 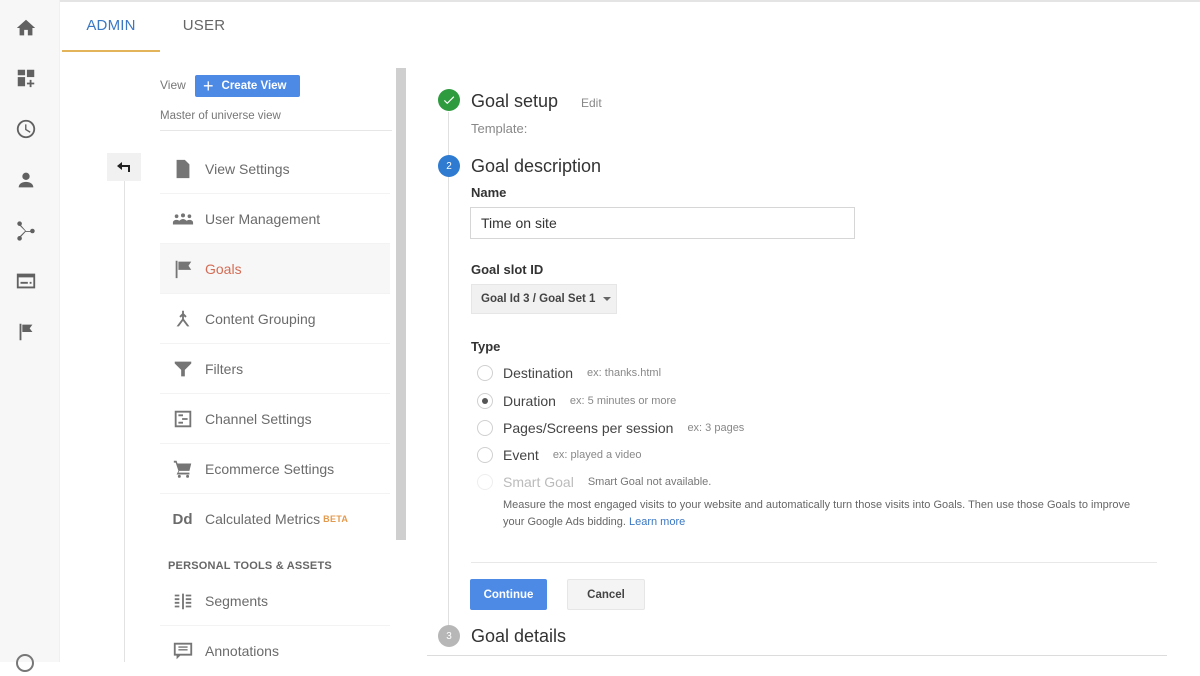 I want to click on step-number-badge: 3, so click(x=449, y=636).